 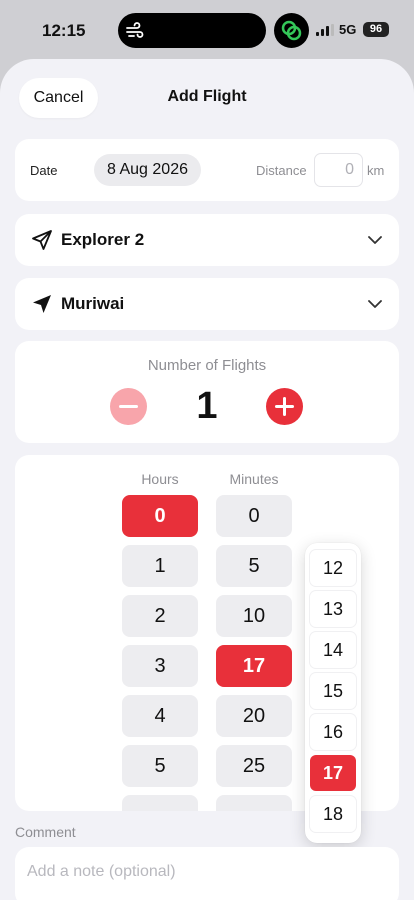 What do you see at coordinates (207, 365) in the screenshot?
I see `flight-count-label: Number of Flights` at bounding box center [207, 365].